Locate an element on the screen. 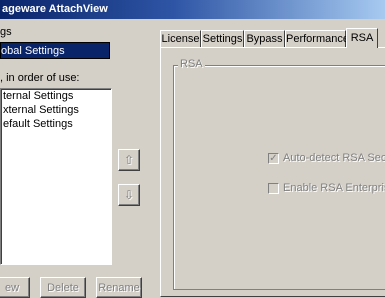 The image size is (385, 298). list-item-default-settings: efault Settings is located at coordinates (56, 124).